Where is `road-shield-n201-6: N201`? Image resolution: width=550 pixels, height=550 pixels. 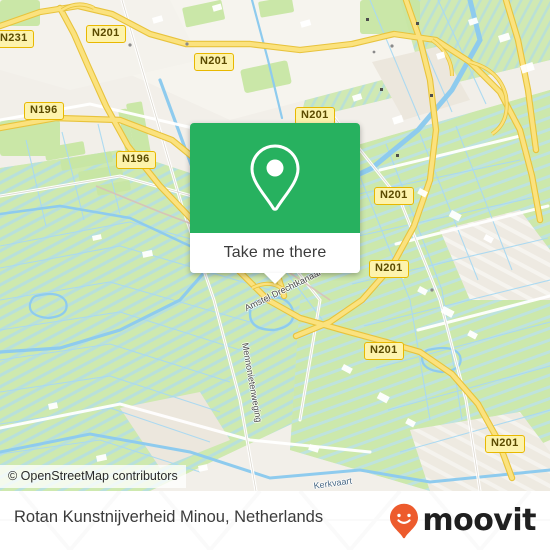 road-shield-n201-6: N201 is located at coordinates (394, 196).